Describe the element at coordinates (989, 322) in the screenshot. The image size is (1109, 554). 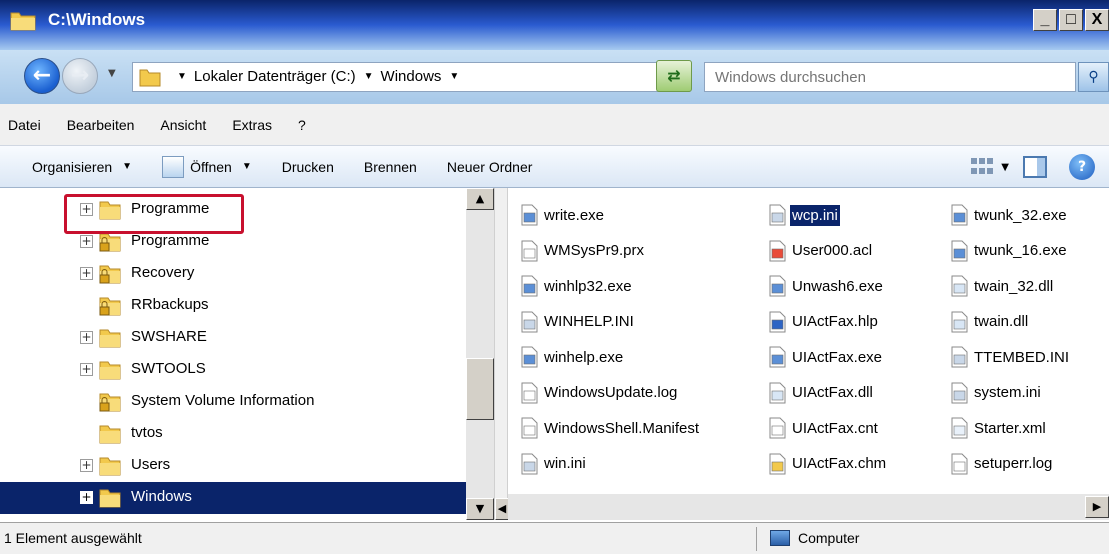
I see `file-item: twain.dll` at that location.